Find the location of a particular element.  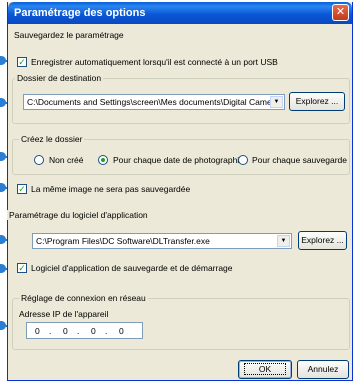

radio-not-created-label: Non créé is located at coordinates (66, 160).